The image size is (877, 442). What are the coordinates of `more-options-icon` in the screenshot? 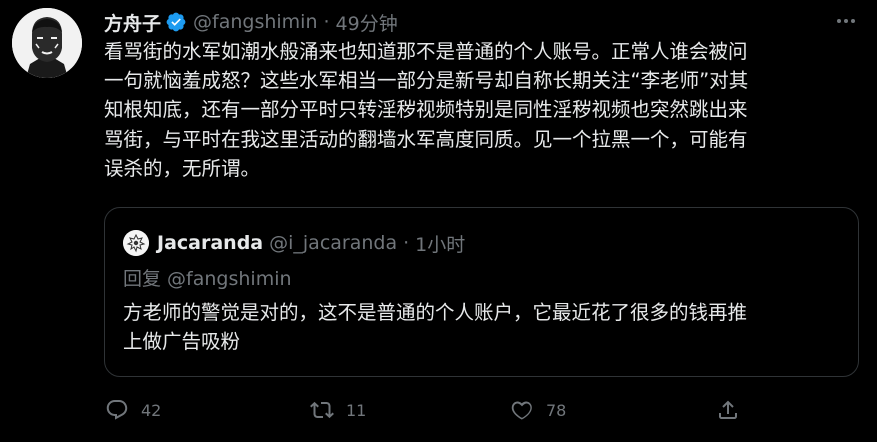 It's located at (846, 21).